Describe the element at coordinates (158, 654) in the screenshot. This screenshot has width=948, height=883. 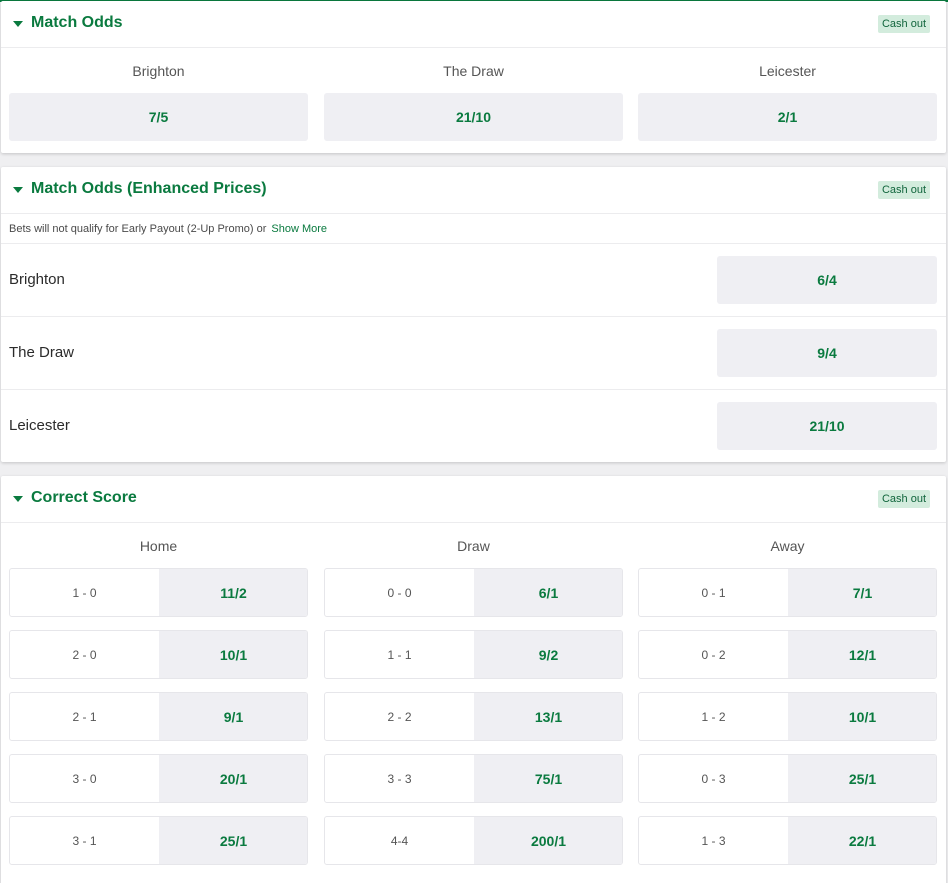
I see `score-selection: 2 - 0 10/1` at that location.